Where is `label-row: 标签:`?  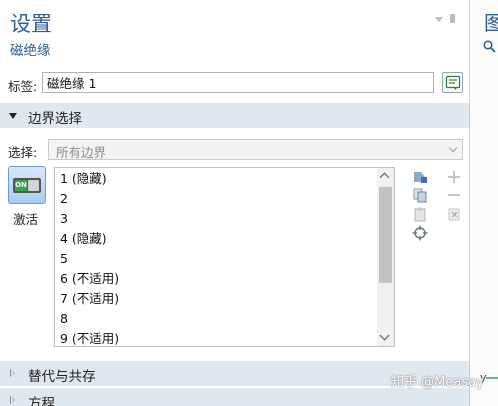 label-row: 标签: is located at coordinates (235, 84).